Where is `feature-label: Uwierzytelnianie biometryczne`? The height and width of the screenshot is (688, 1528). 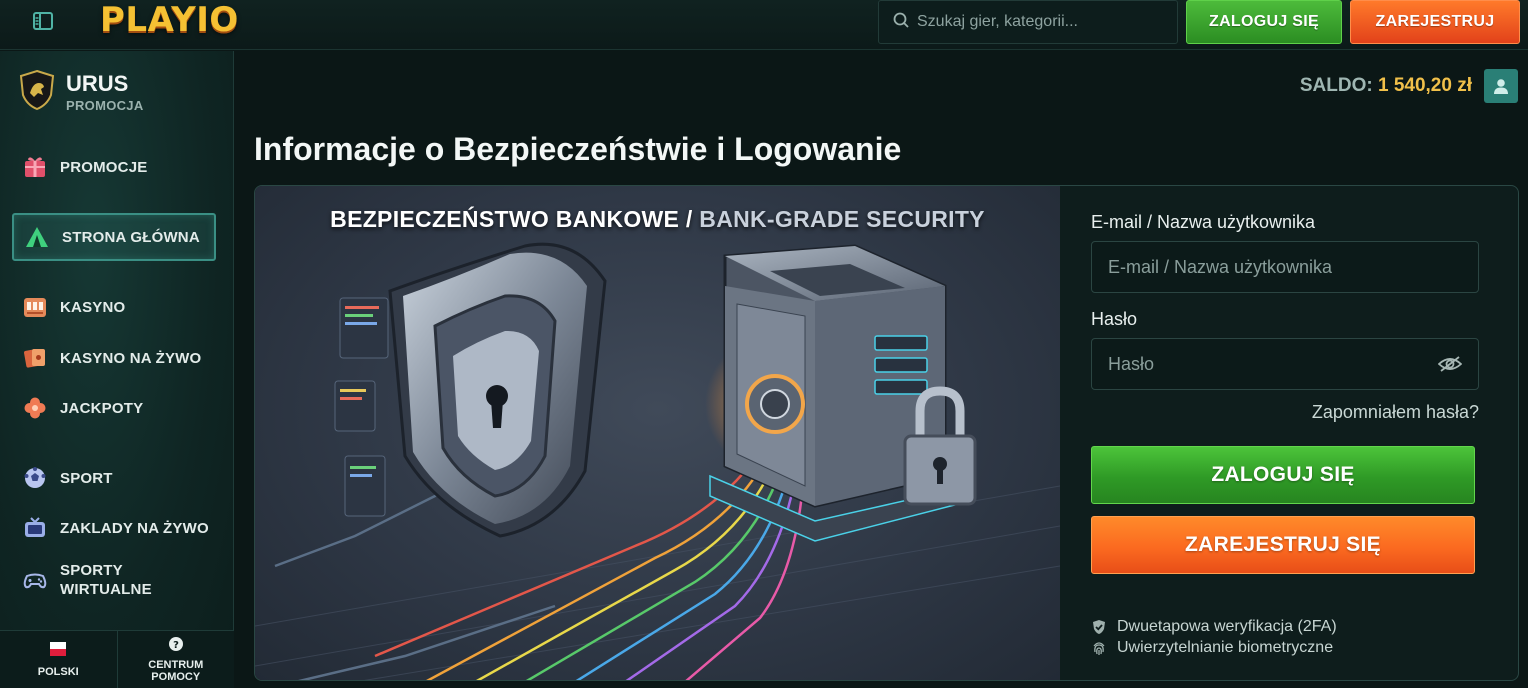 feature-label: Uwierzytelnianie biometryczne is located at coordinates (1225, 647).